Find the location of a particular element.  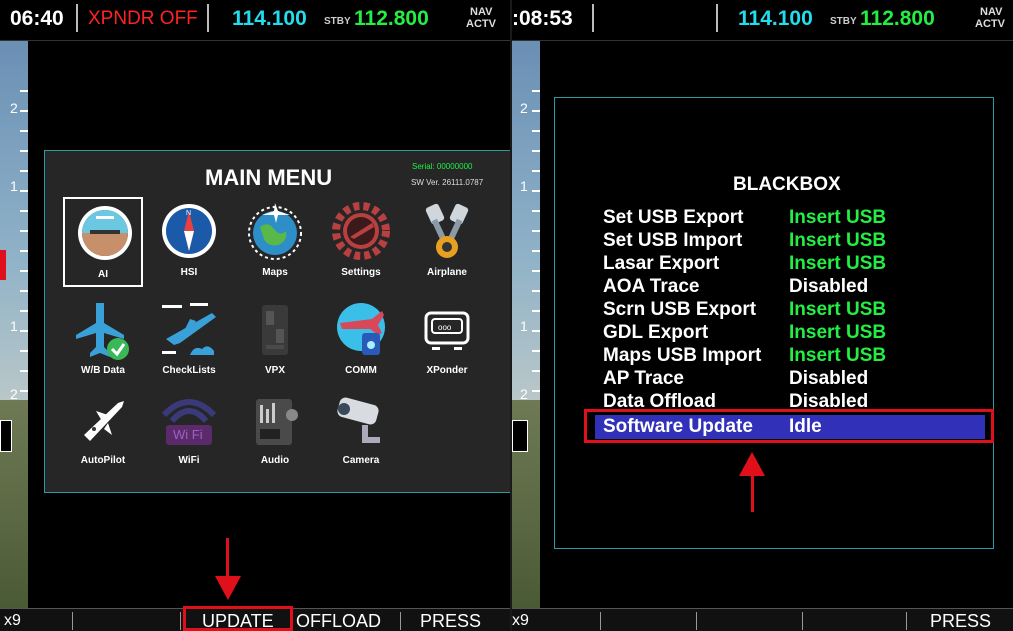

svg-text: ooo is located at coordinates (445, 327).